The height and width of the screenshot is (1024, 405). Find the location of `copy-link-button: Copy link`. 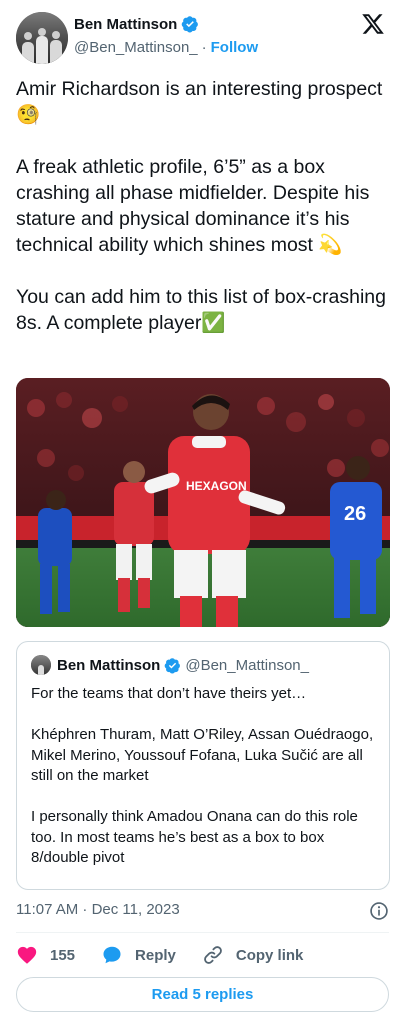

copy-link-button: Copy link is located at coordinates (253, 955).